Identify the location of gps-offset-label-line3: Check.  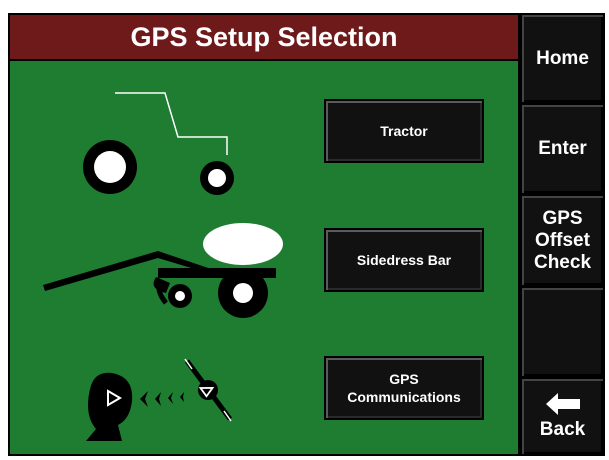
(562, 262).